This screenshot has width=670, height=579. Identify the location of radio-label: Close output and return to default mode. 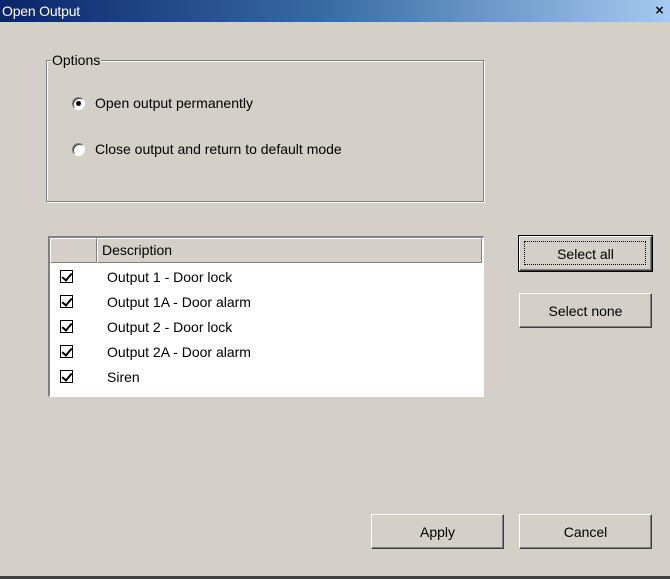
(218, 149).